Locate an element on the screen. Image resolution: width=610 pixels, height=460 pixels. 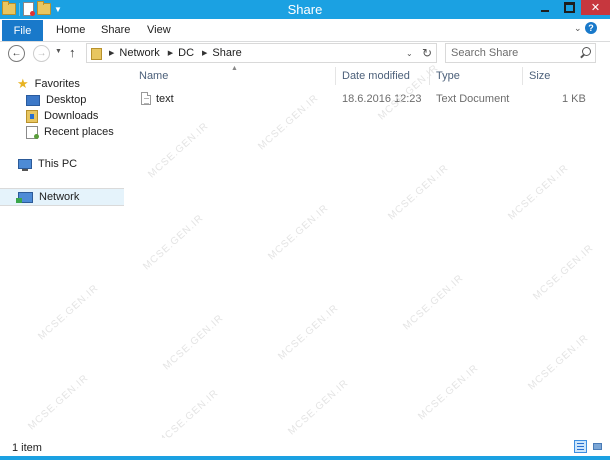
ribbon-tabs: File Home Share View ⌄ ? is located at coordinates (305, 30).